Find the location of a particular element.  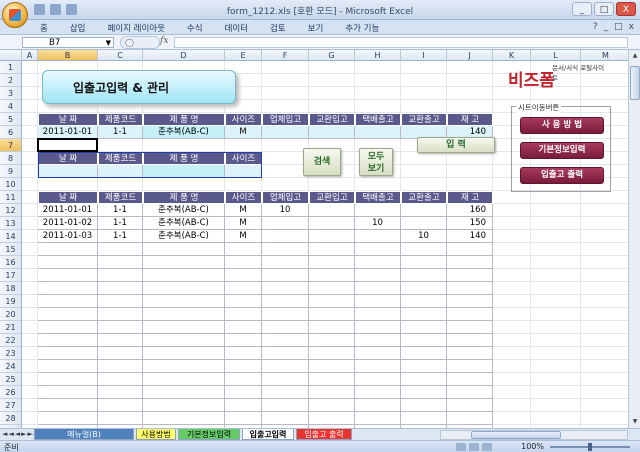

row-header-5: 5 is located at coordinates (11, 119).